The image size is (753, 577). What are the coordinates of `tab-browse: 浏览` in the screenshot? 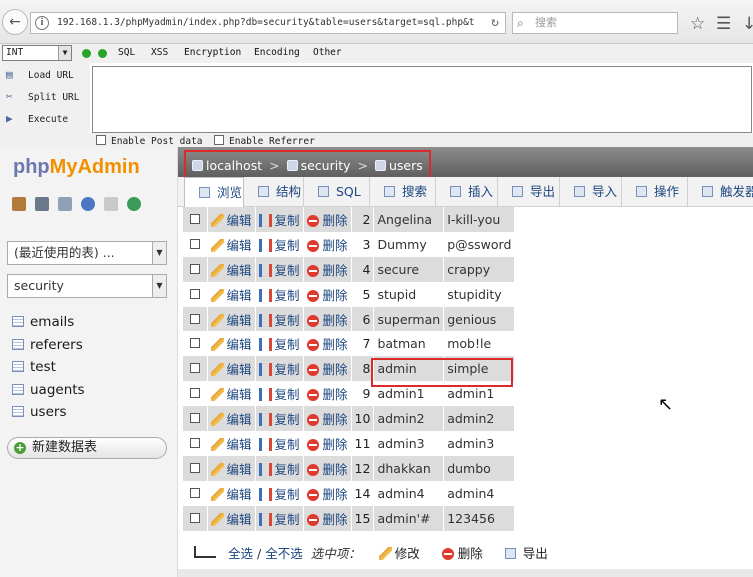 It's located at (214, 192).